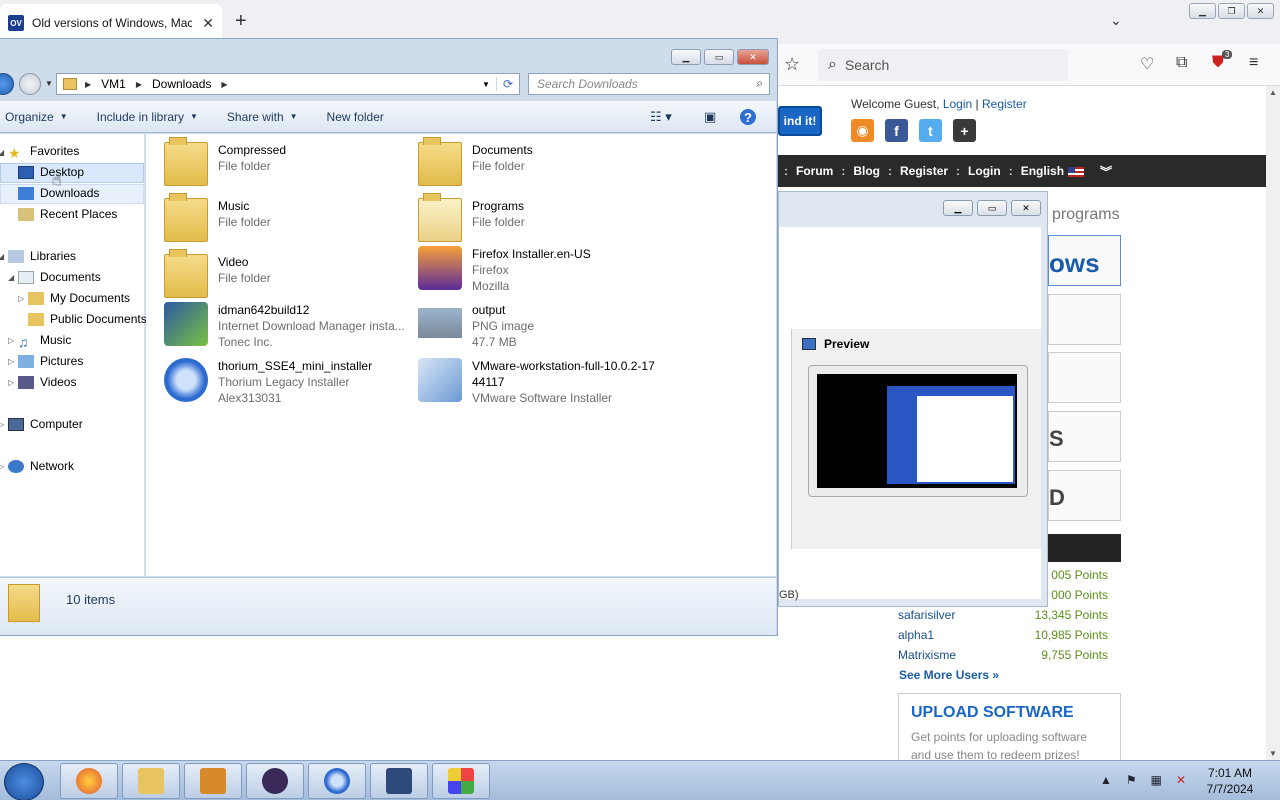  I want to click on action-center-flag-icon: ⚑, so click(1131, 780).